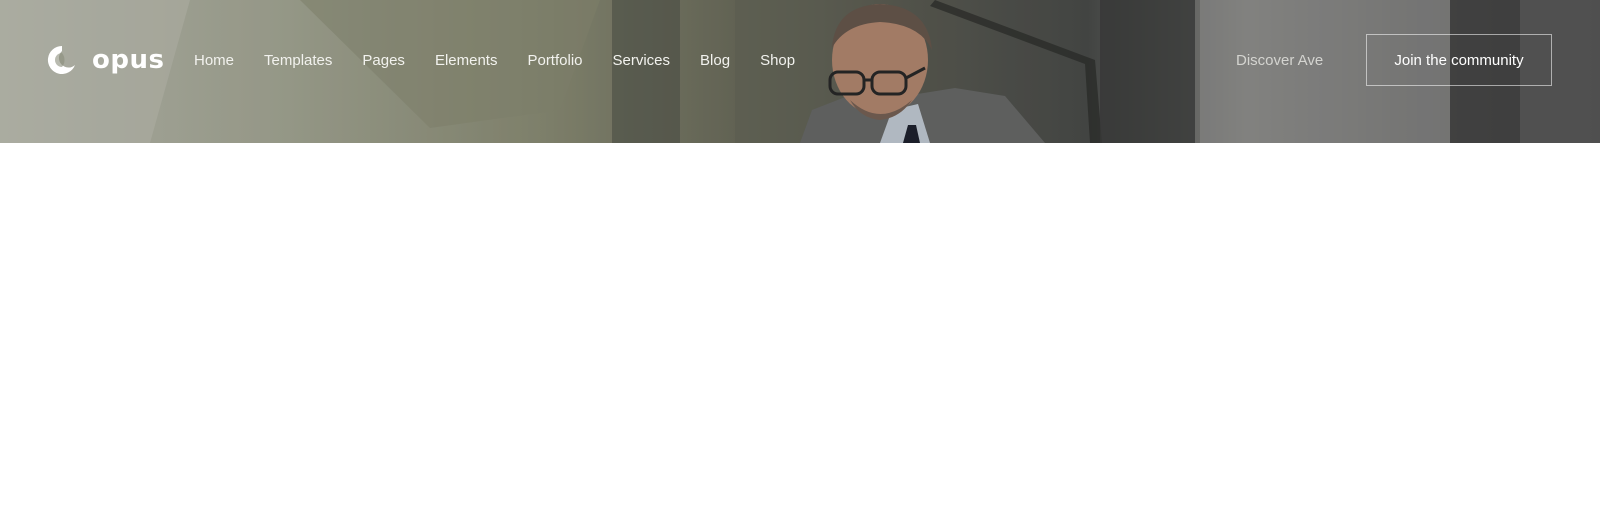 This screenshot has width=1600, height=510. I want to click on menu-item-blog: Blog, so click(715, 61).